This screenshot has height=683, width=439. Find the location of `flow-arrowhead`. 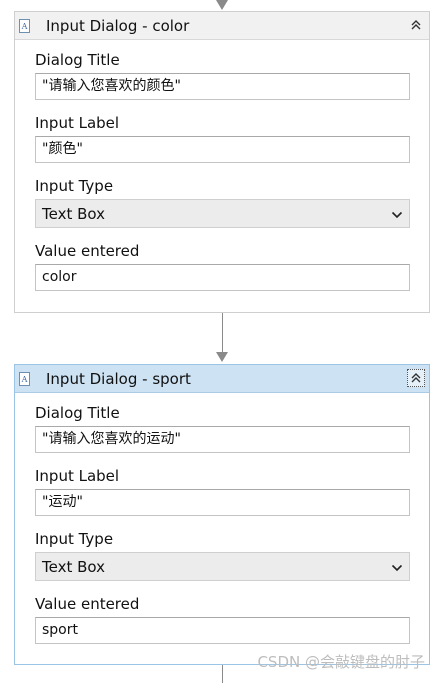

flow-arrowhead is located at coordinates (222, 357).